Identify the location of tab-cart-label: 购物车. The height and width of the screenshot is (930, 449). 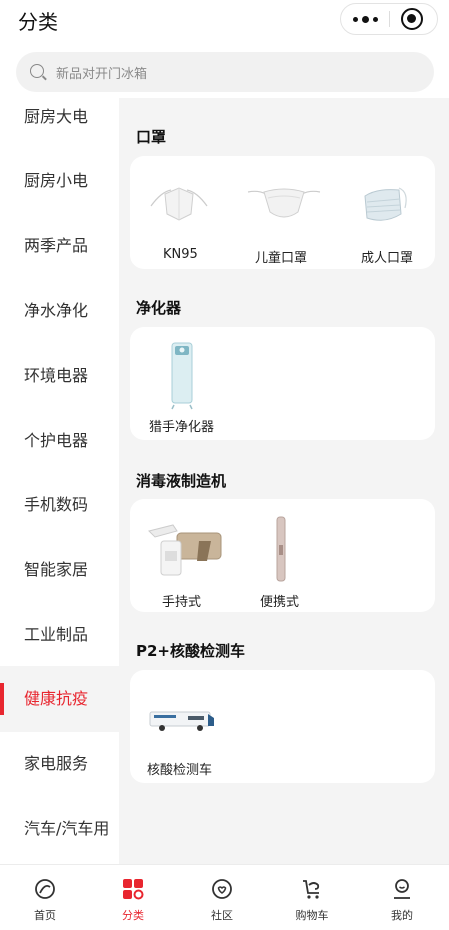
(312, 915).